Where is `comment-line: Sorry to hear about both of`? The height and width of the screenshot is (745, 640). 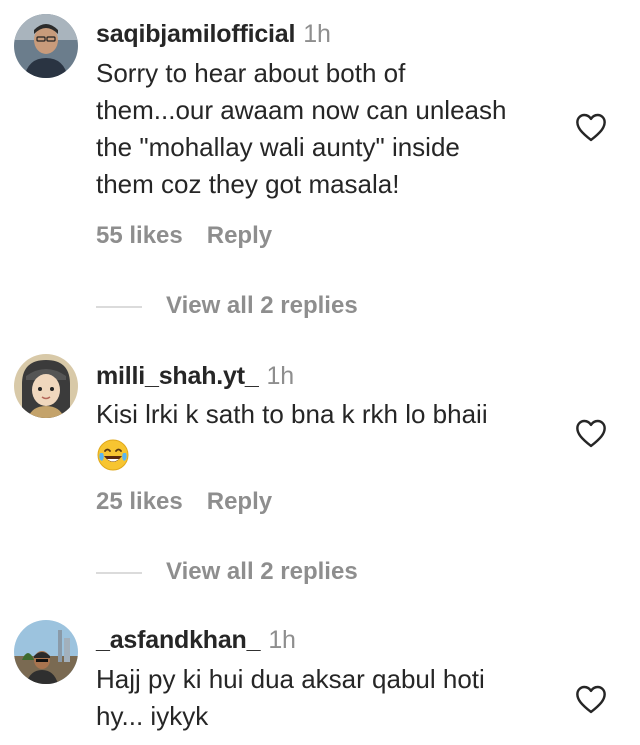
comment-line: Sorry to hear about both of is located at coordinates (251, 73).